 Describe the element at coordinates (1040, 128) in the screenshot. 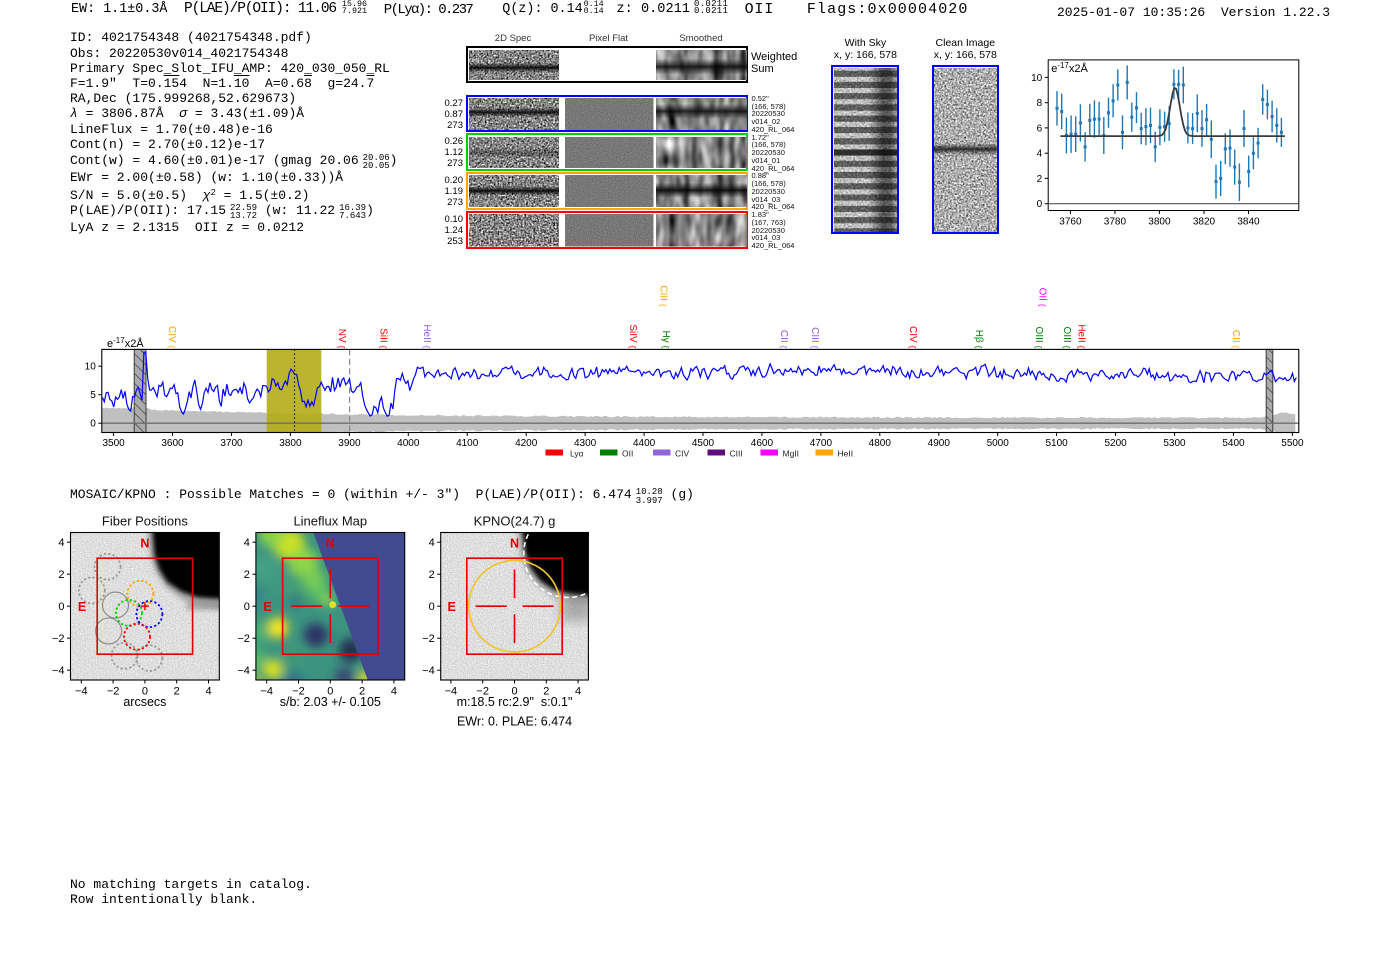

I see `svg-text: 6` at that location.